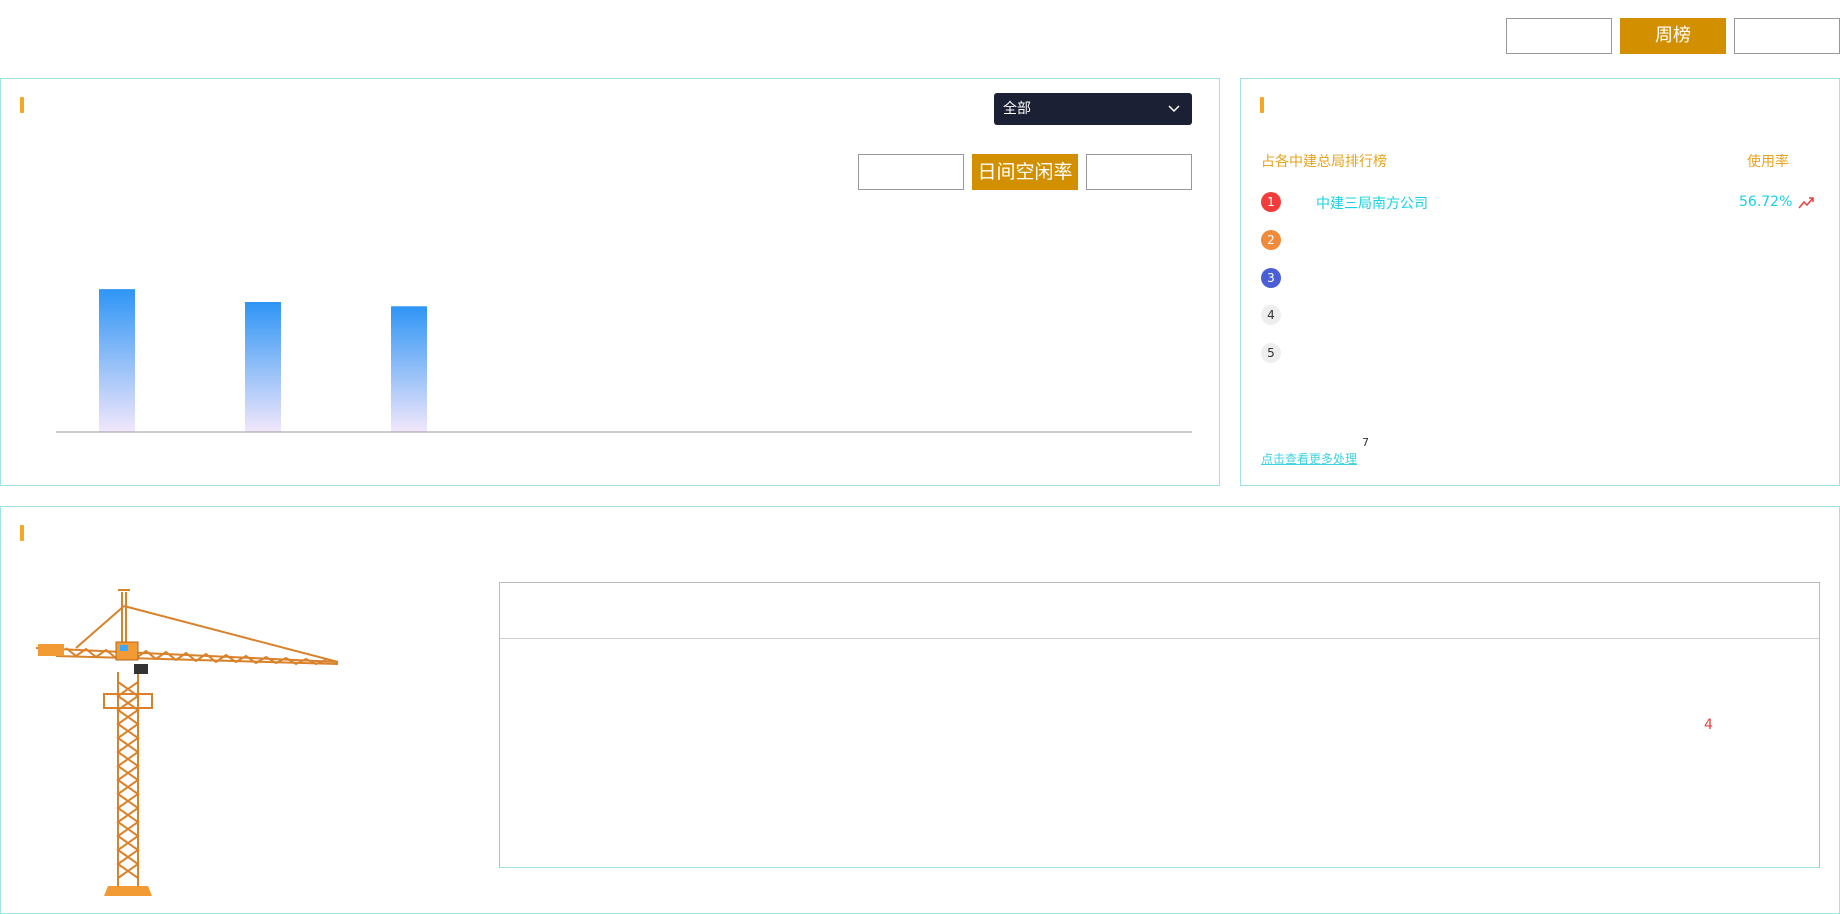 The image size is (1840, 914). Describe the element at coordinates (1017, 109) in the screenshot. I see `category-dropdown-value: 全部` at that location.